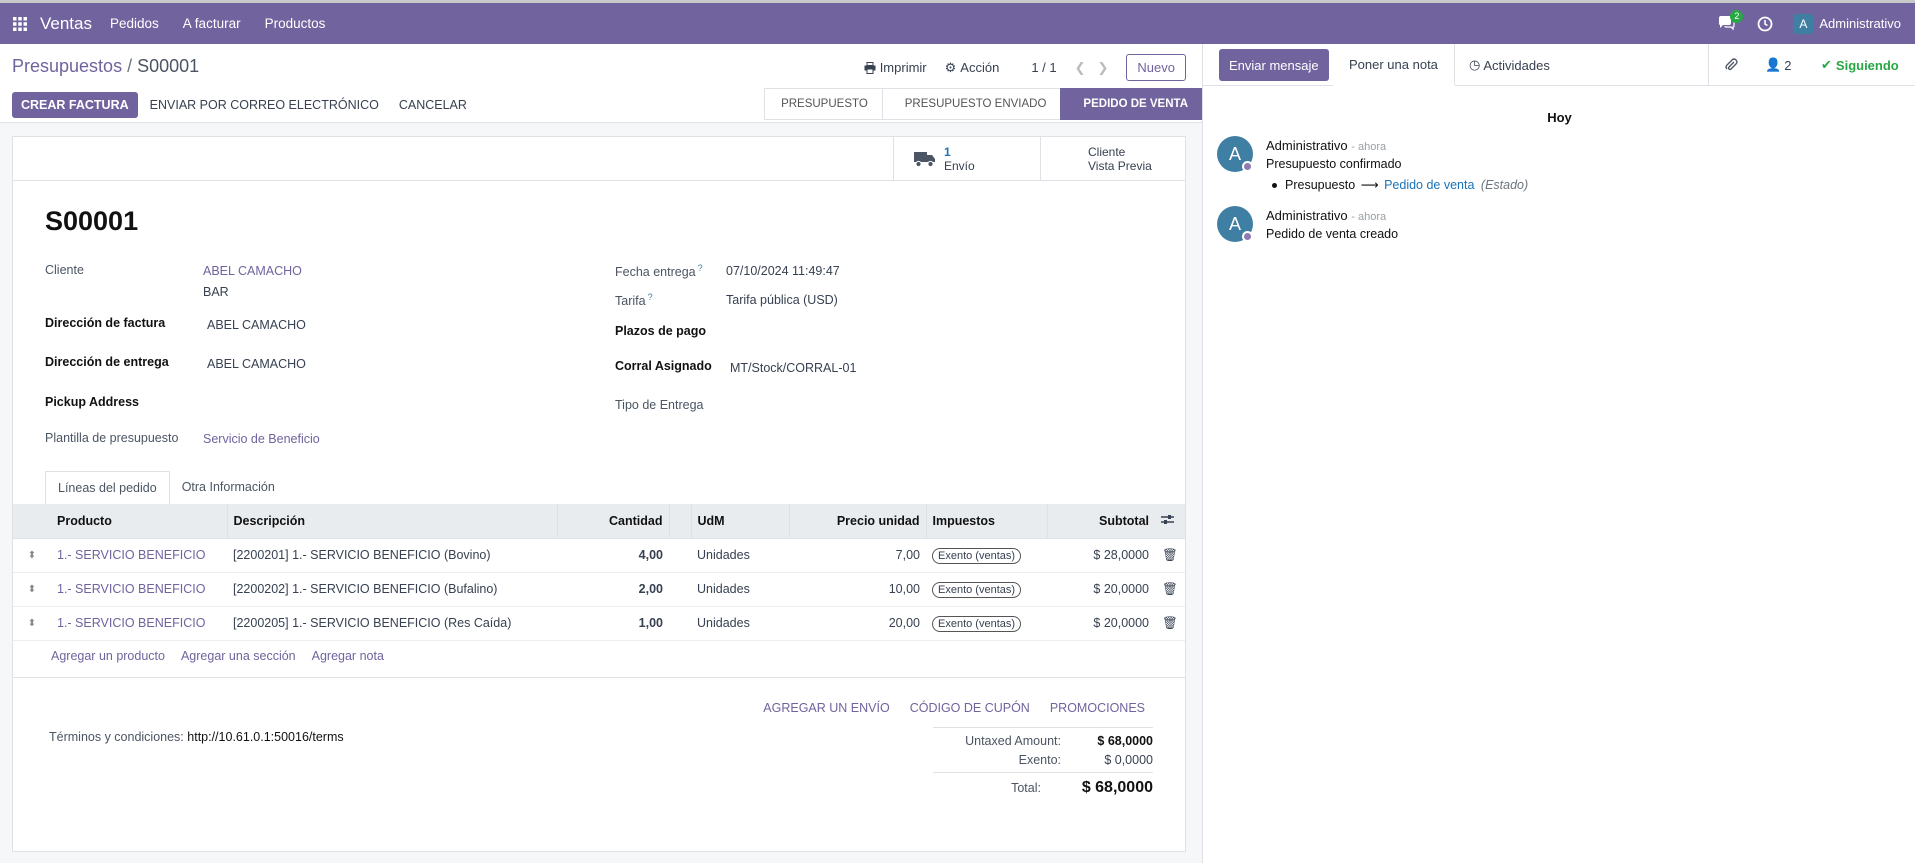 The image size is (1915, 863). I want to click on add-note-link: Agregar nota, so click(348, 656).